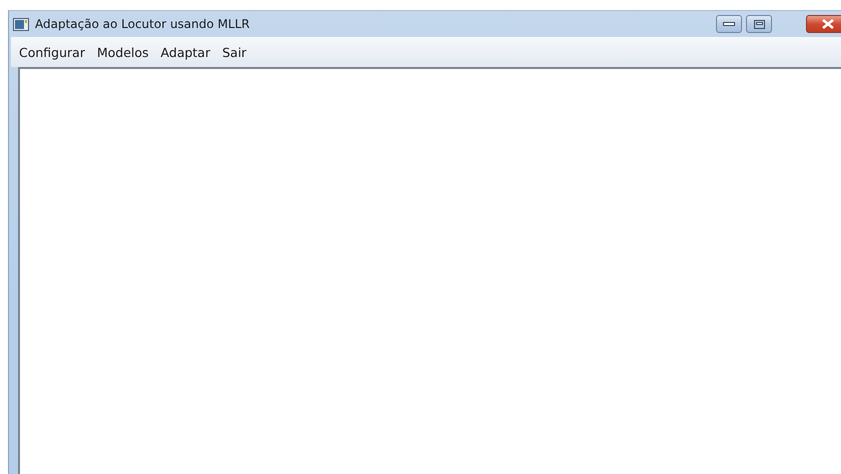  Describe the element at coordinates (234, 52) in the screenshot. I see `menu-item: Sair` at that location.